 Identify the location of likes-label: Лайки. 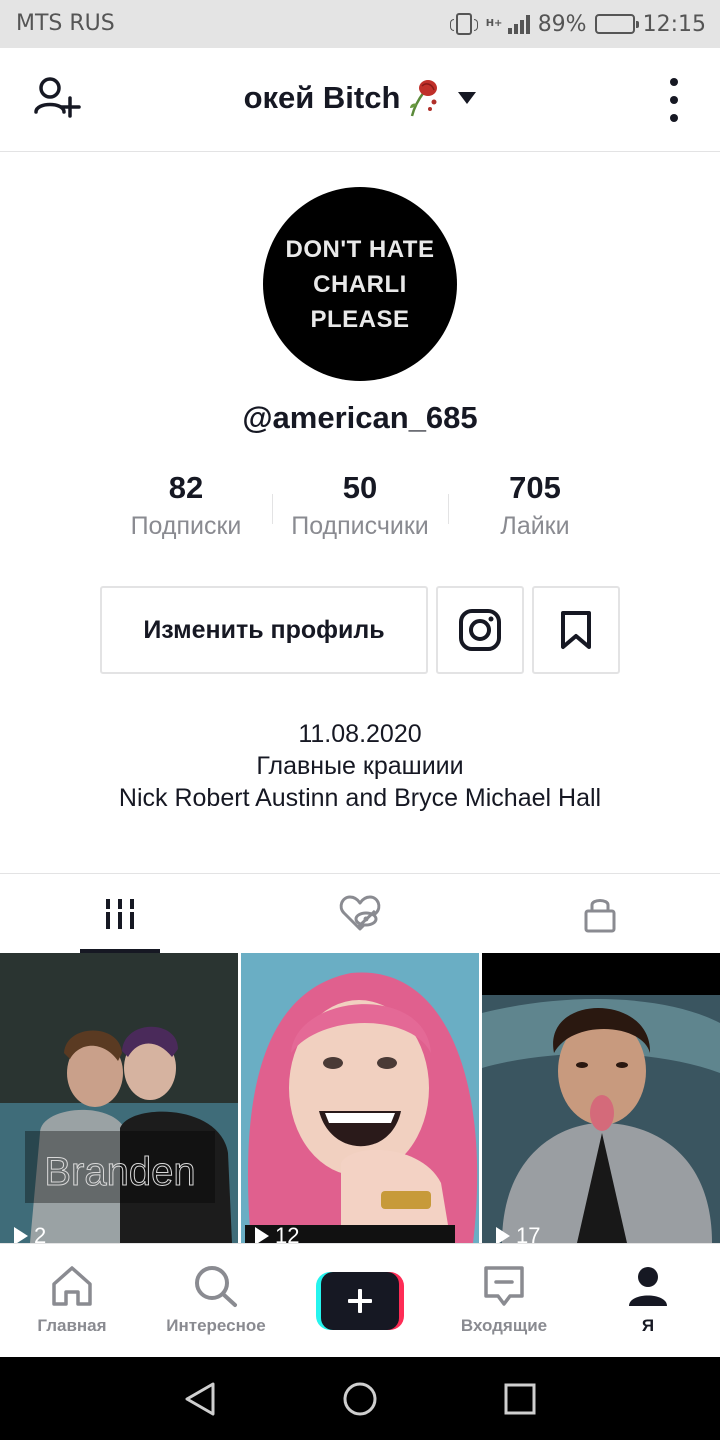
(535, 526).